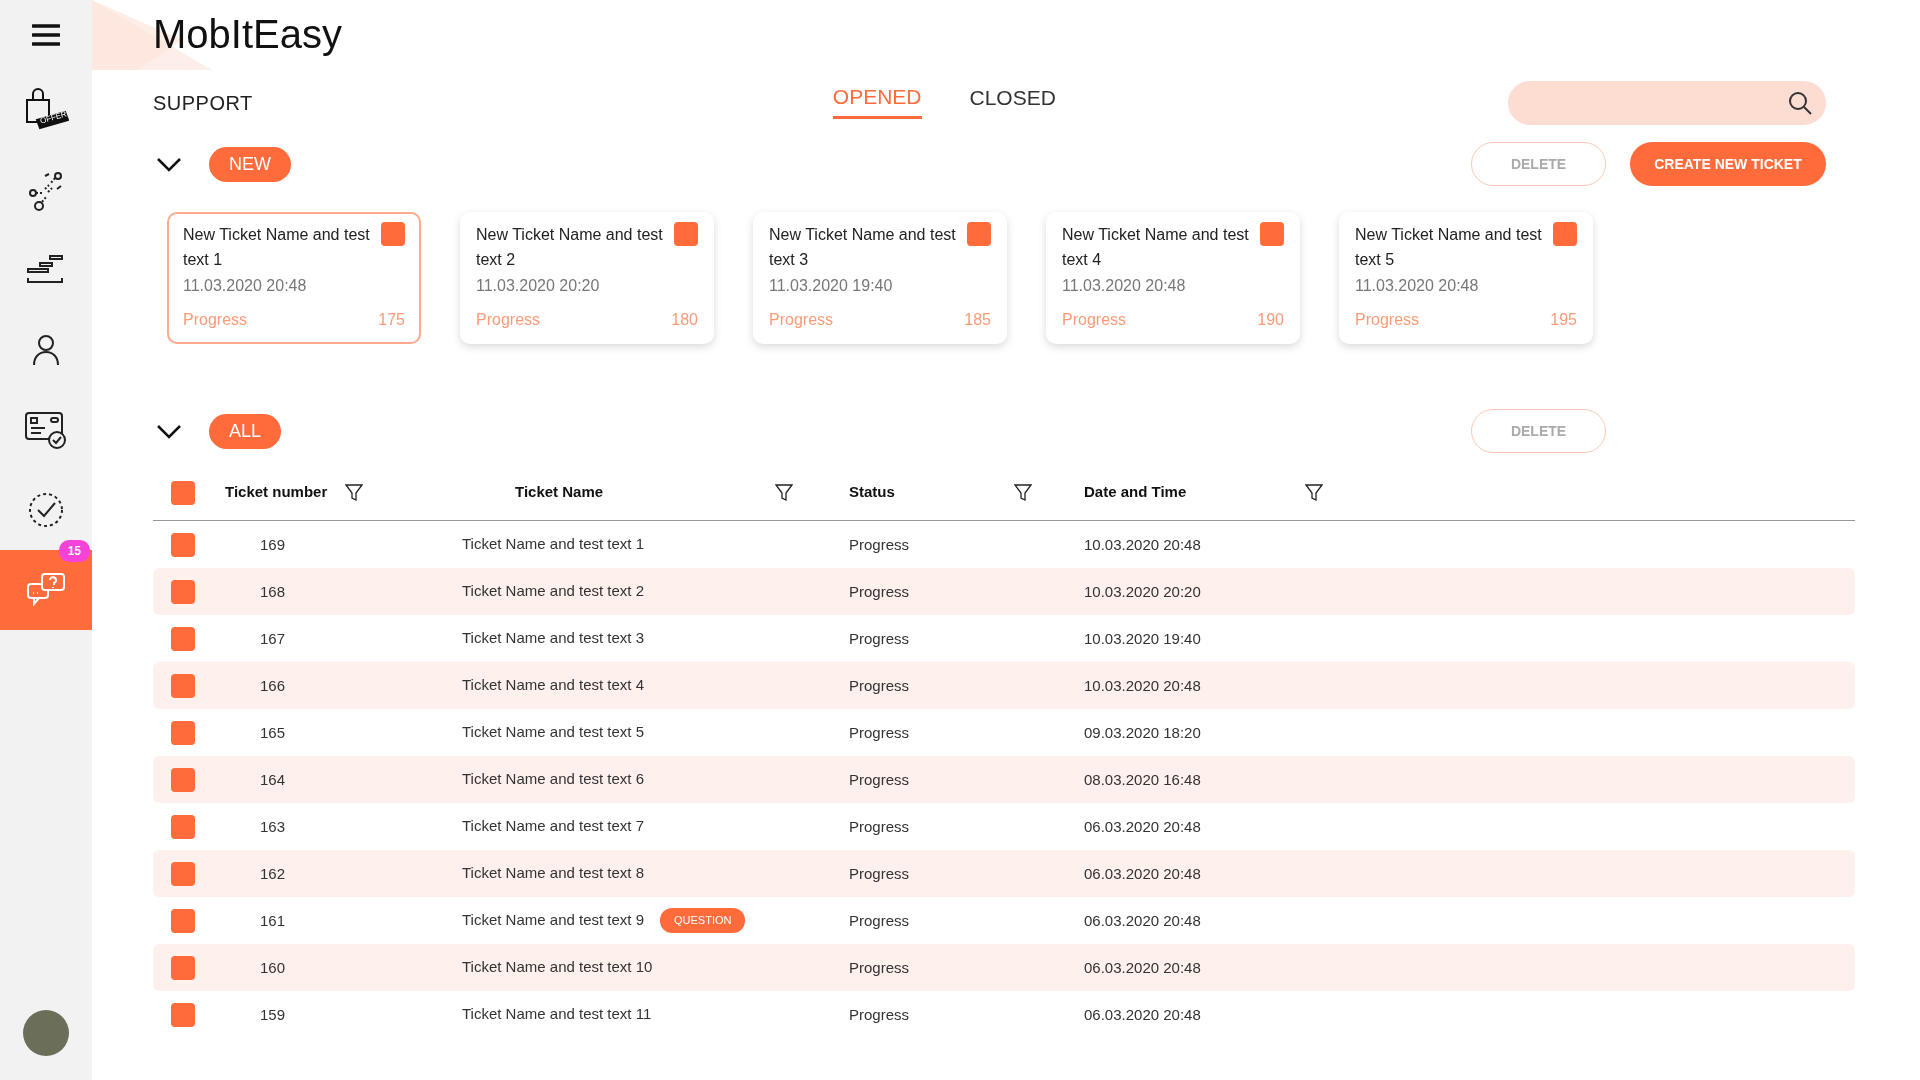  What do you see at coordinates (273, 685) in the screenshot?
I see `ticket-number: 166` at bounding box center [273, 685].